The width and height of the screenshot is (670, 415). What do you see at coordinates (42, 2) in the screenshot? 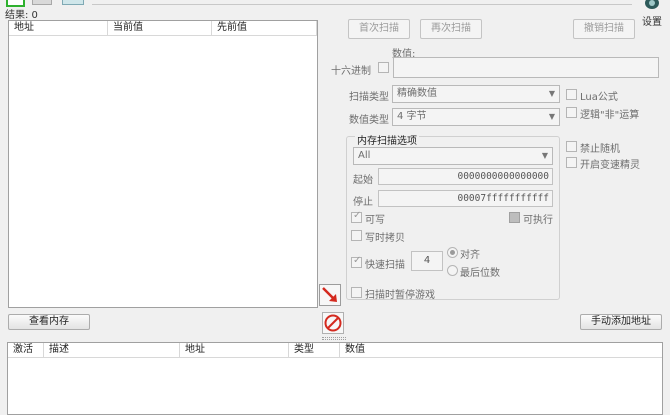
I see `open-file-icon` at bounding box center [42, 2].